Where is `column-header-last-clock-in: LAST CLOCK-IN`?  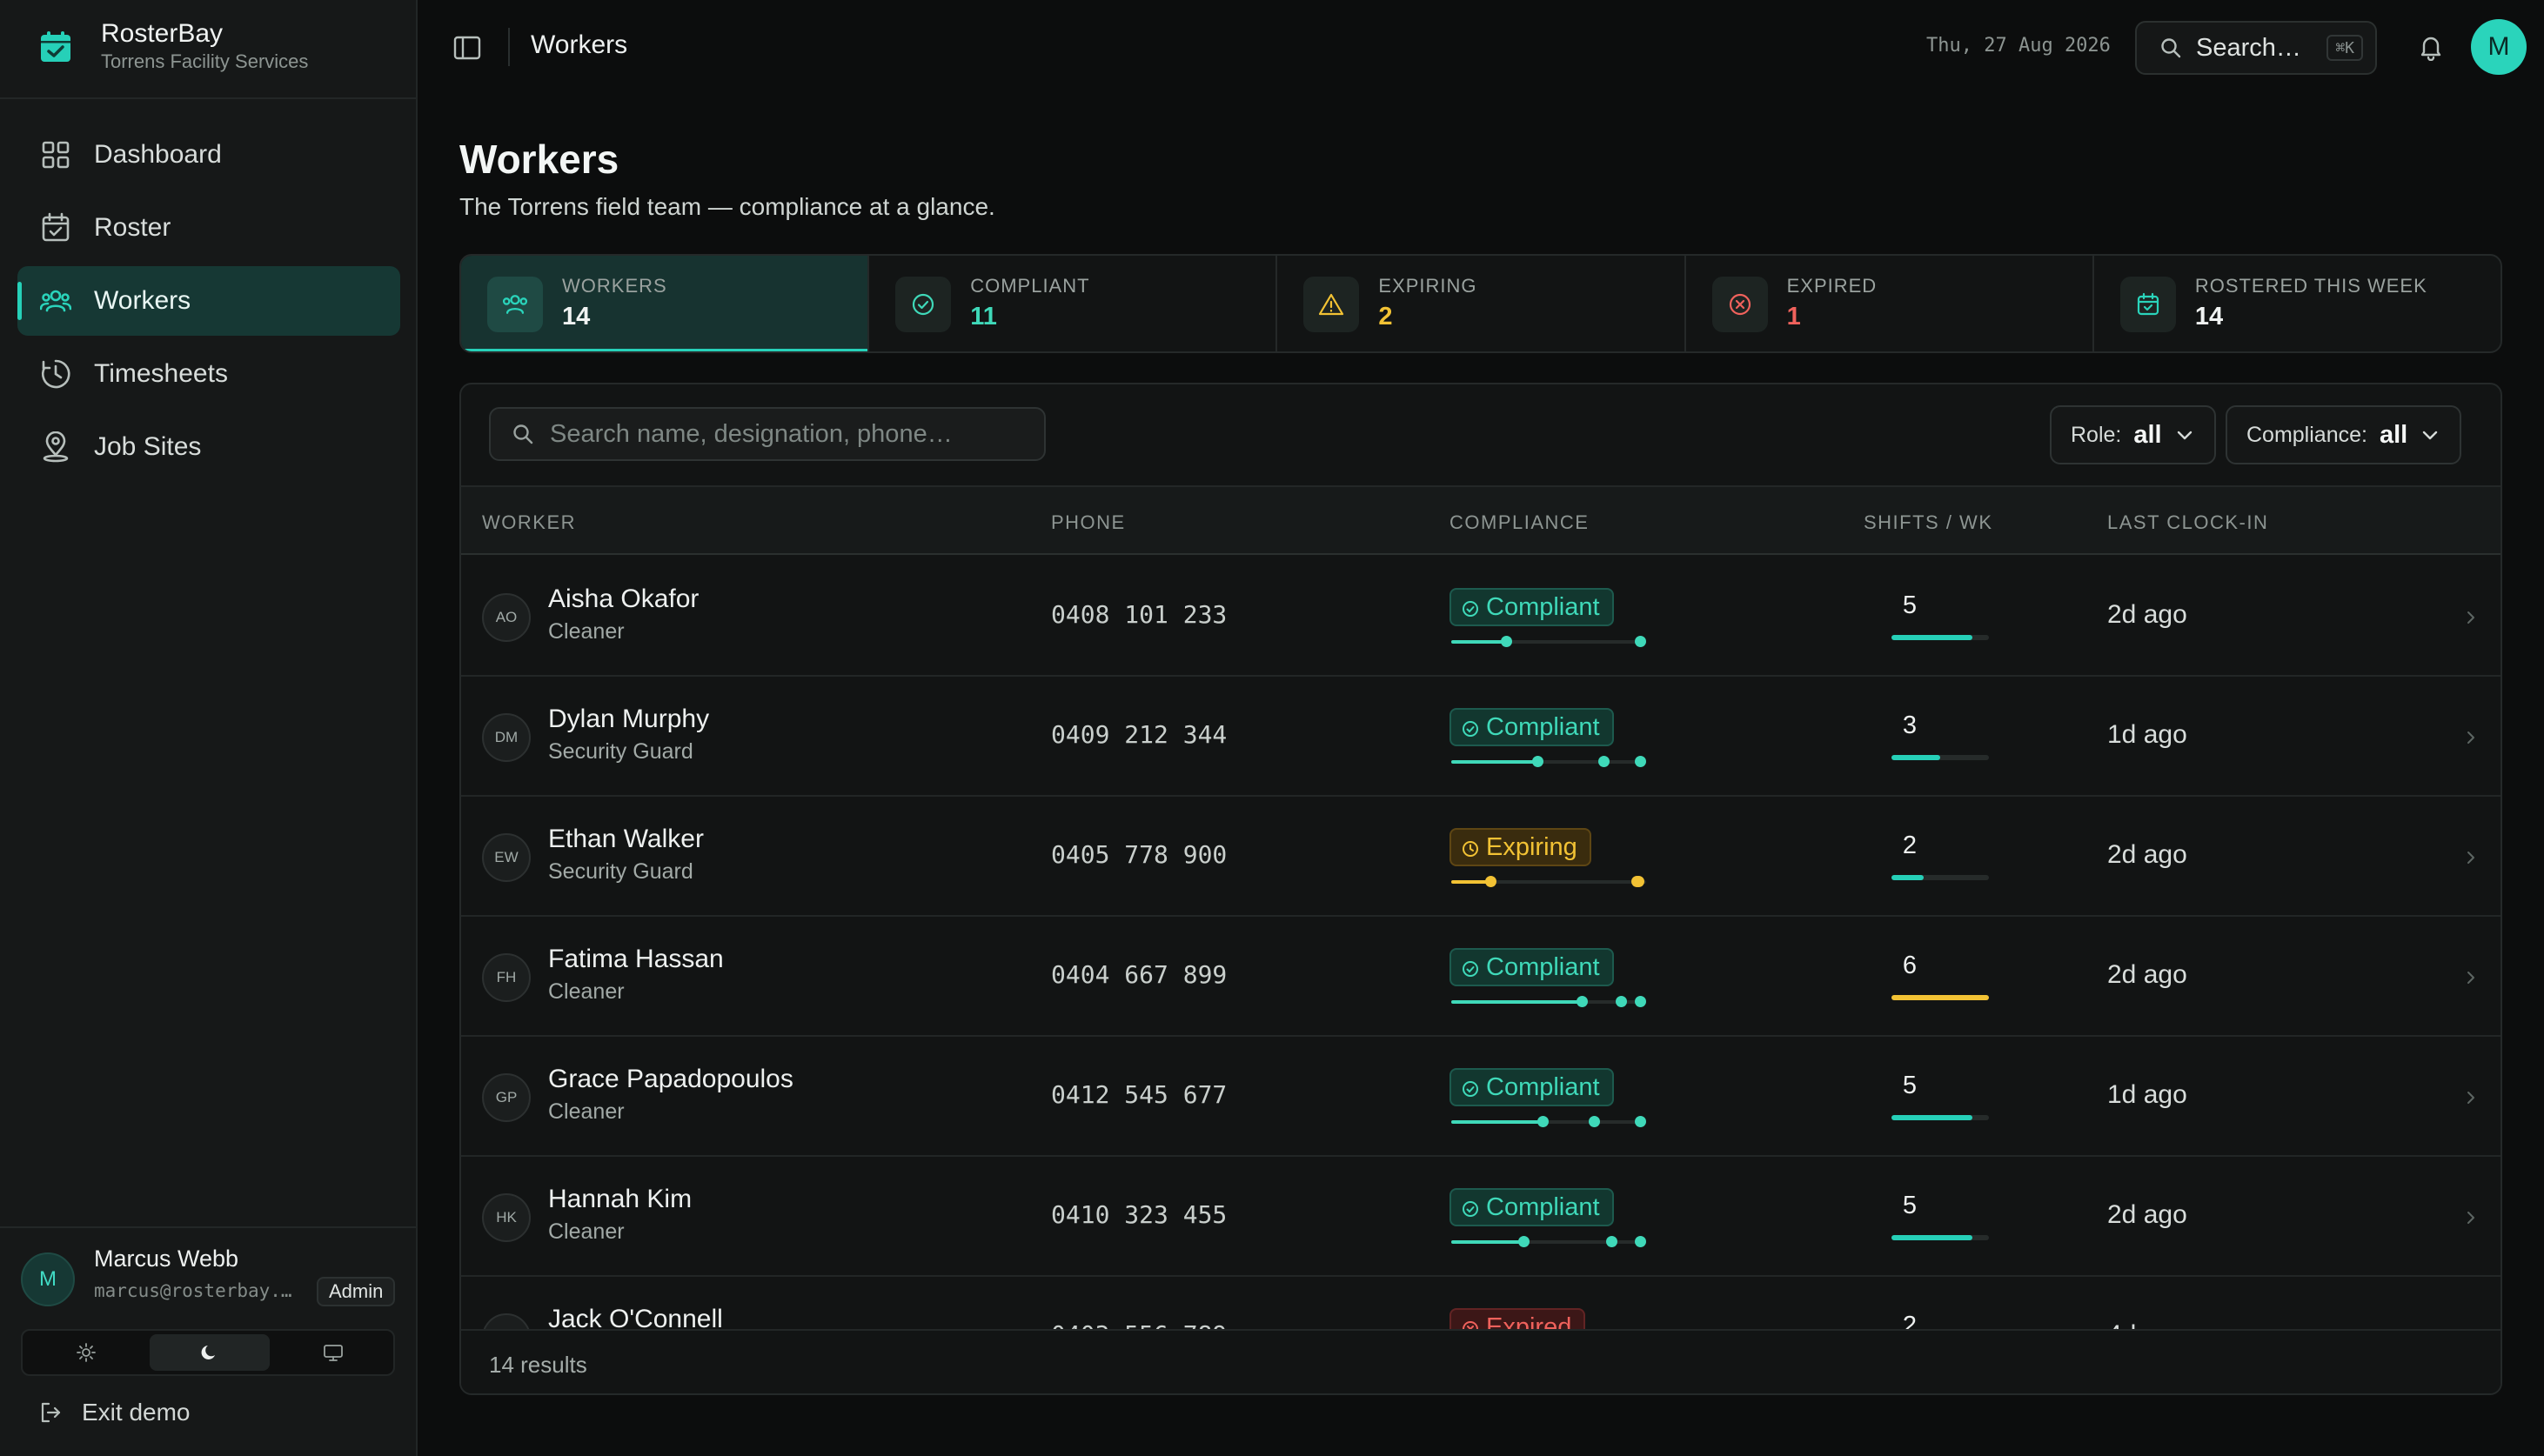 column-header-last-clock-in: LAST CLOCK-IN is located at coordinates (2188, 522).